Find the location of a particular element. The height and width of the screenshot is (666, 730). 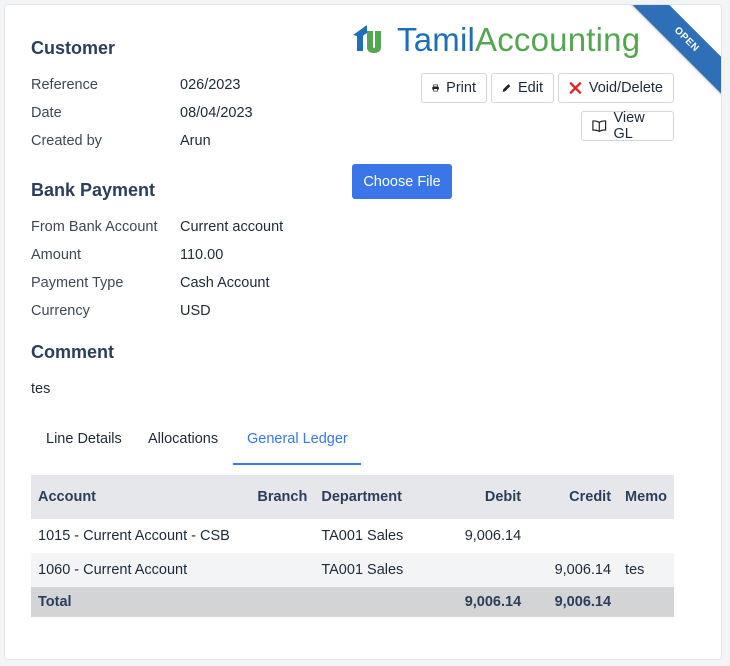

tab-allocations: Allocations is located at coordinates (183, 439).